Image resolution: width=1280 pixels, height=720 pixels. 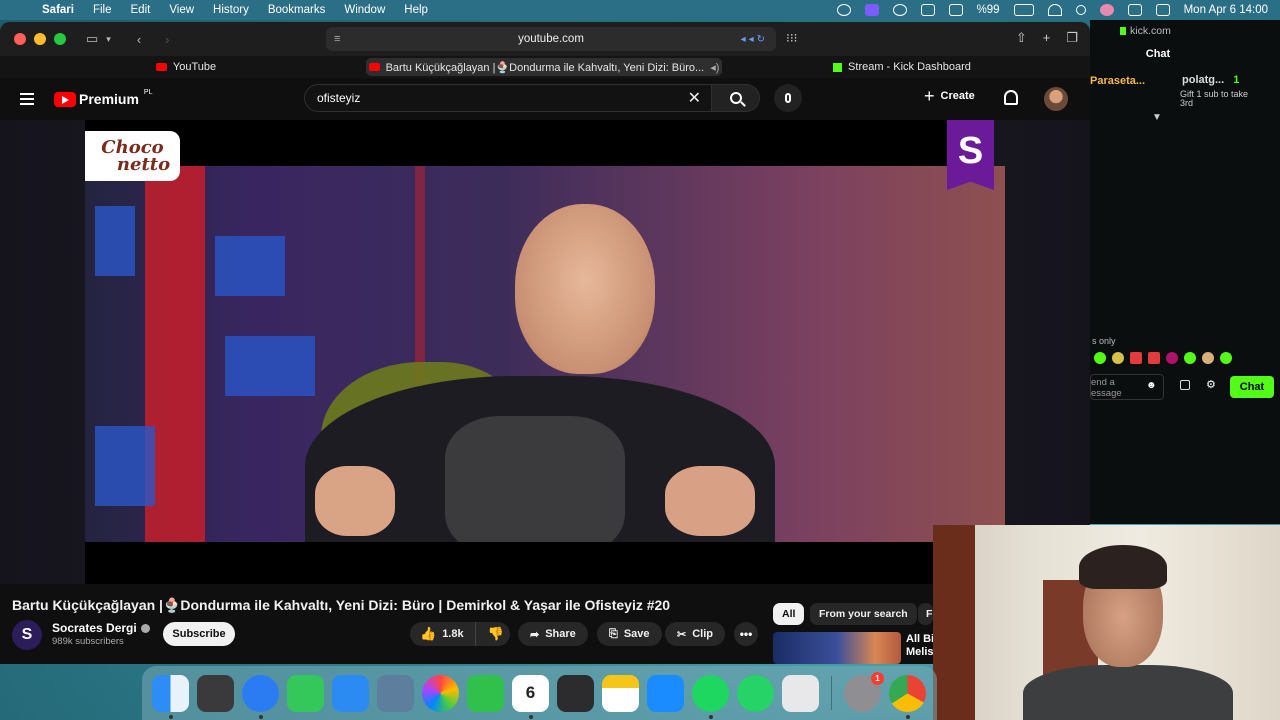 I want to click on voice-search-button, so click(x=788, y=98).